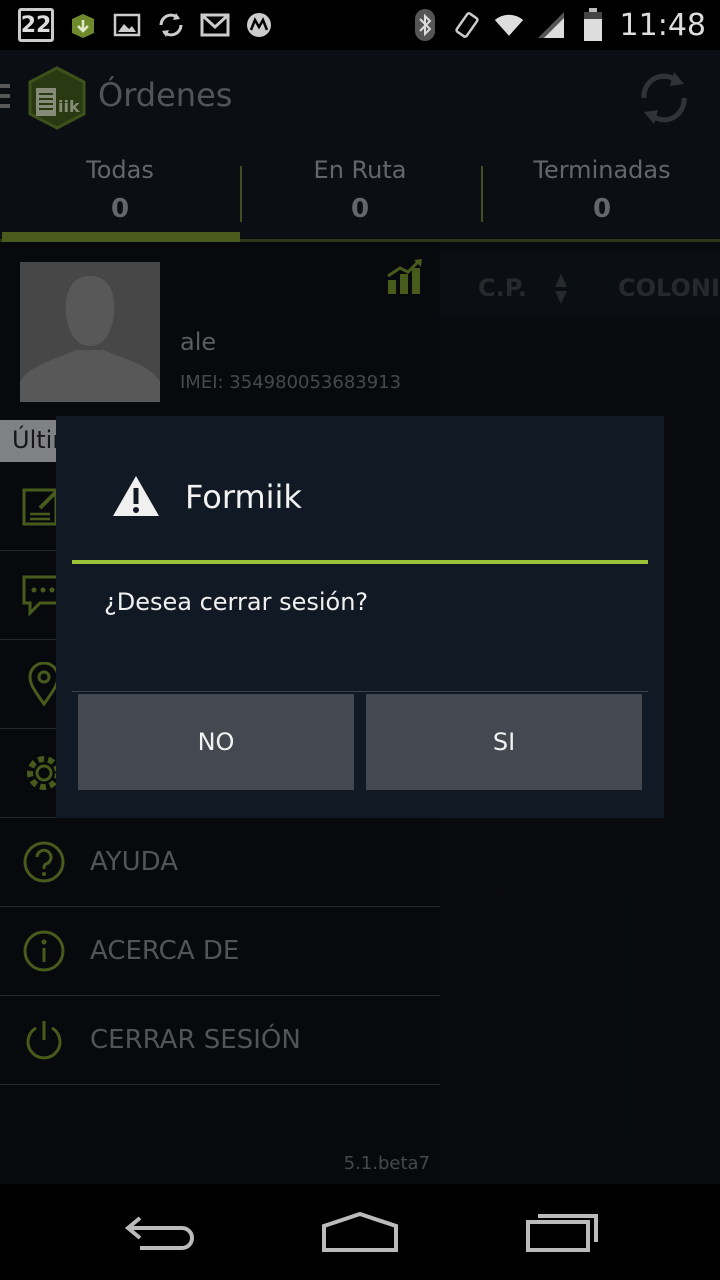  What do you see at coordinates (564, 1232) in the screenshot?
I see `recents-icon` at bounding box center [564, 1232].